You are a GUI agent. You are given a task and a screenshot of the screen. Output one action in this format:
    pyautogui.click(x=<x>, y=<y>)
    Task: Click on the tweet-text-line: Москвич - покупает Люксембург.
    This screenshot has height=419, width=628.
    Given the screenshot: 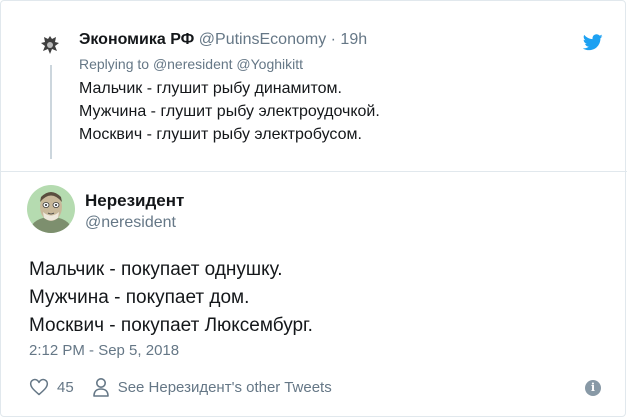 What is the action you would take?
    pyautogui.click(x=171, y=325)
    